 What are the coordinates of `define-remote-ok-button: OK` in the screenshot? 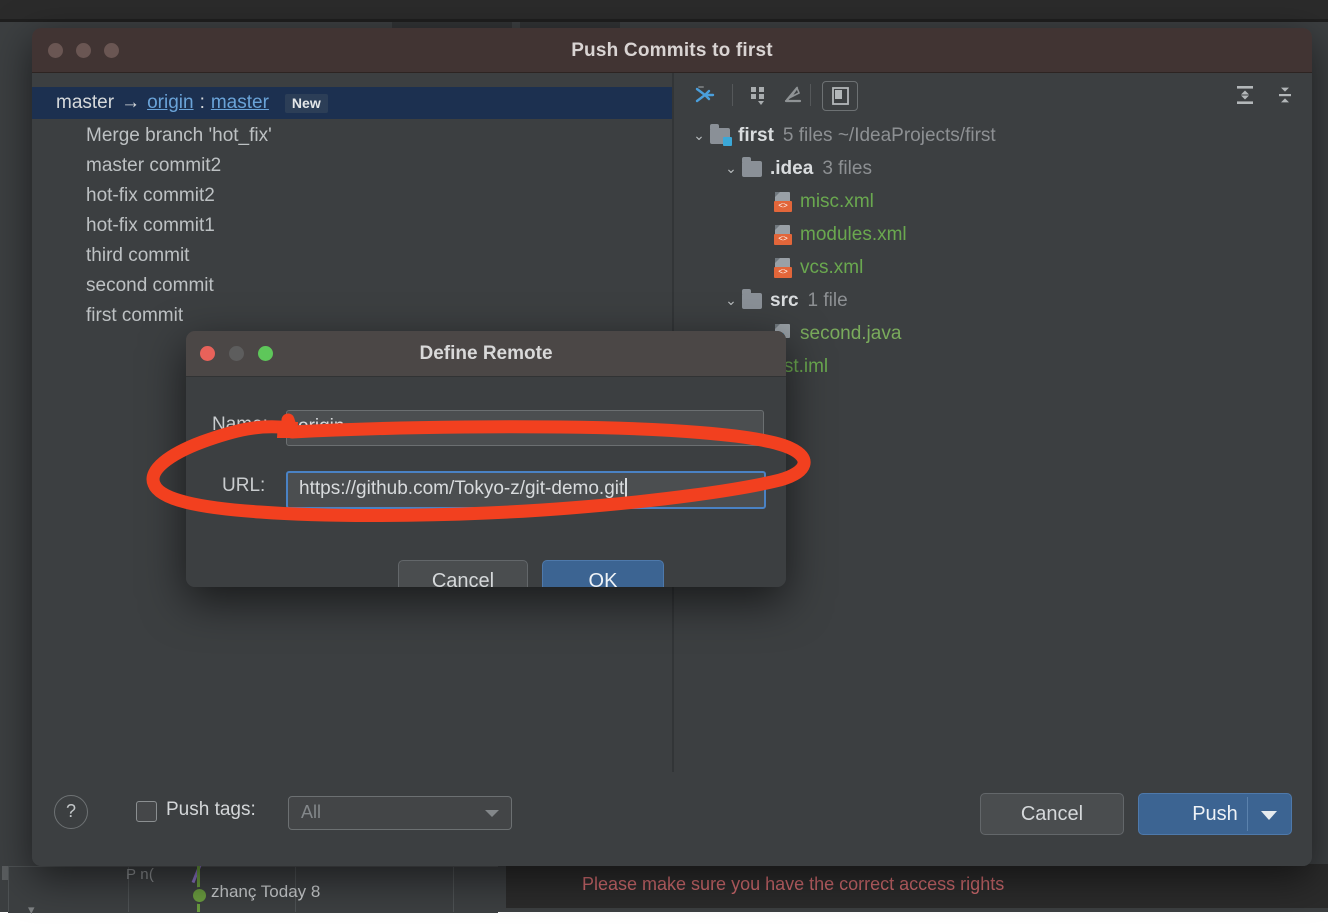 It's located at (603, 573).